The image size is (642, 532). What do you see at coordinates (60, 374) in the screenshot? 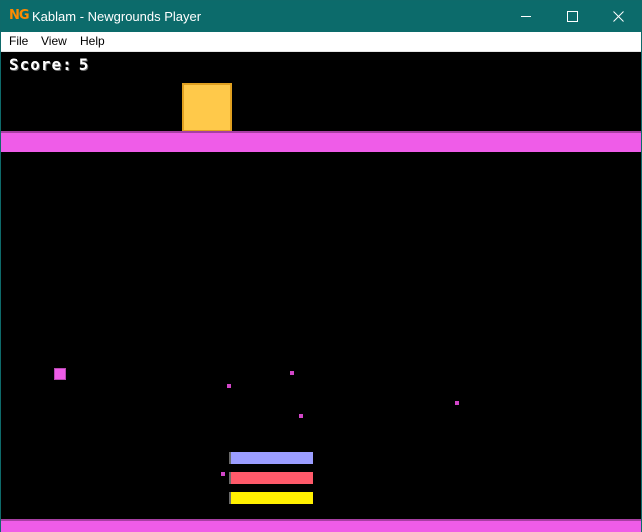
I see `enemy-block` at bounding box center [60, 374].